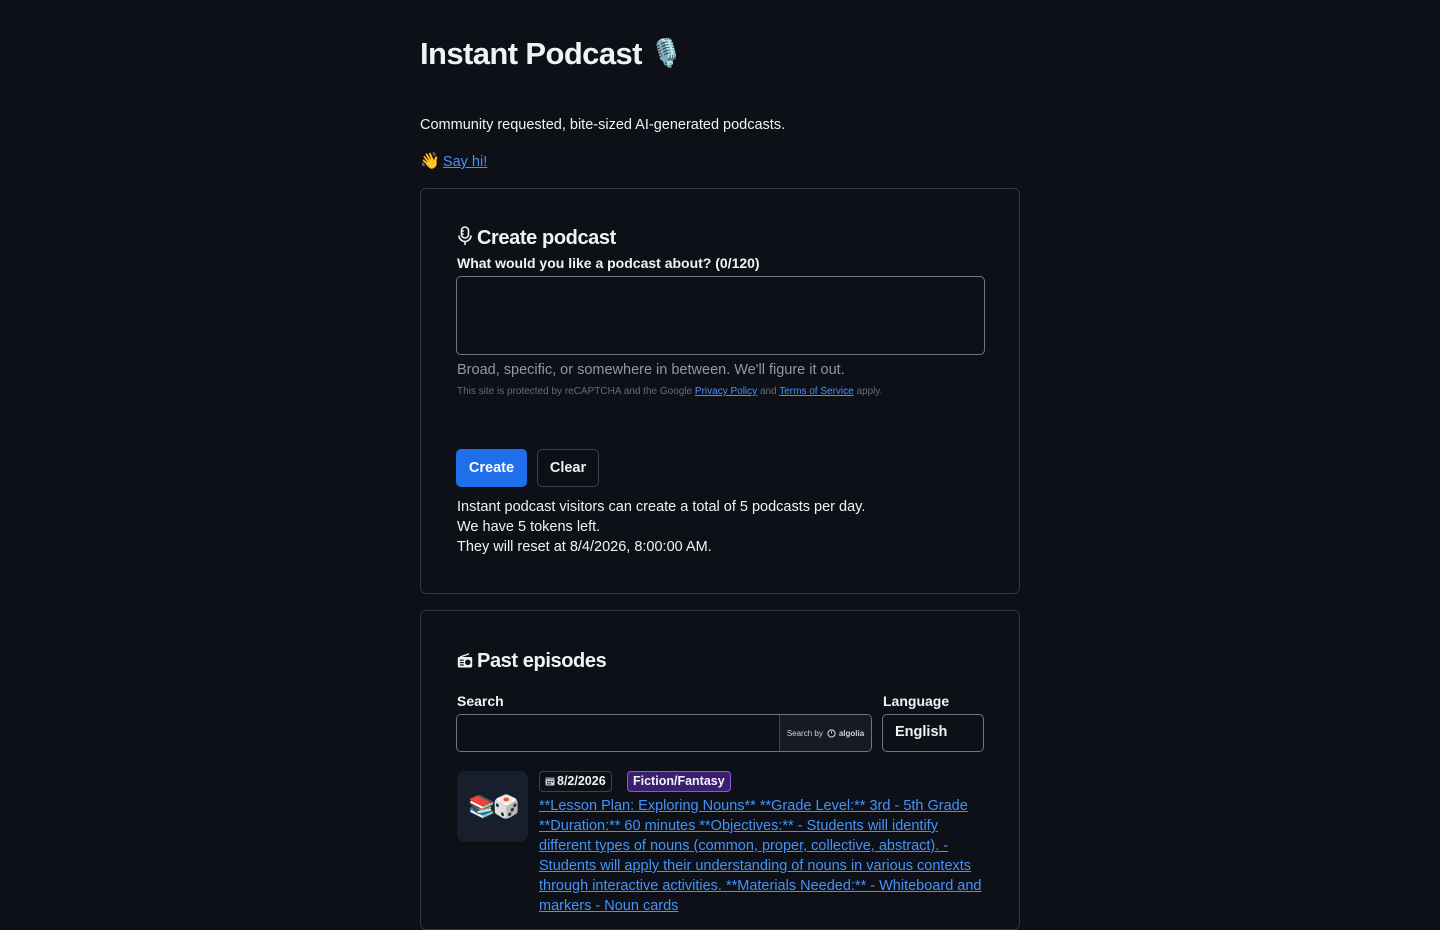  Describe the element at coordinates (851, 733) in the screenshot. I see `search-by-brand: algolia` at that location.